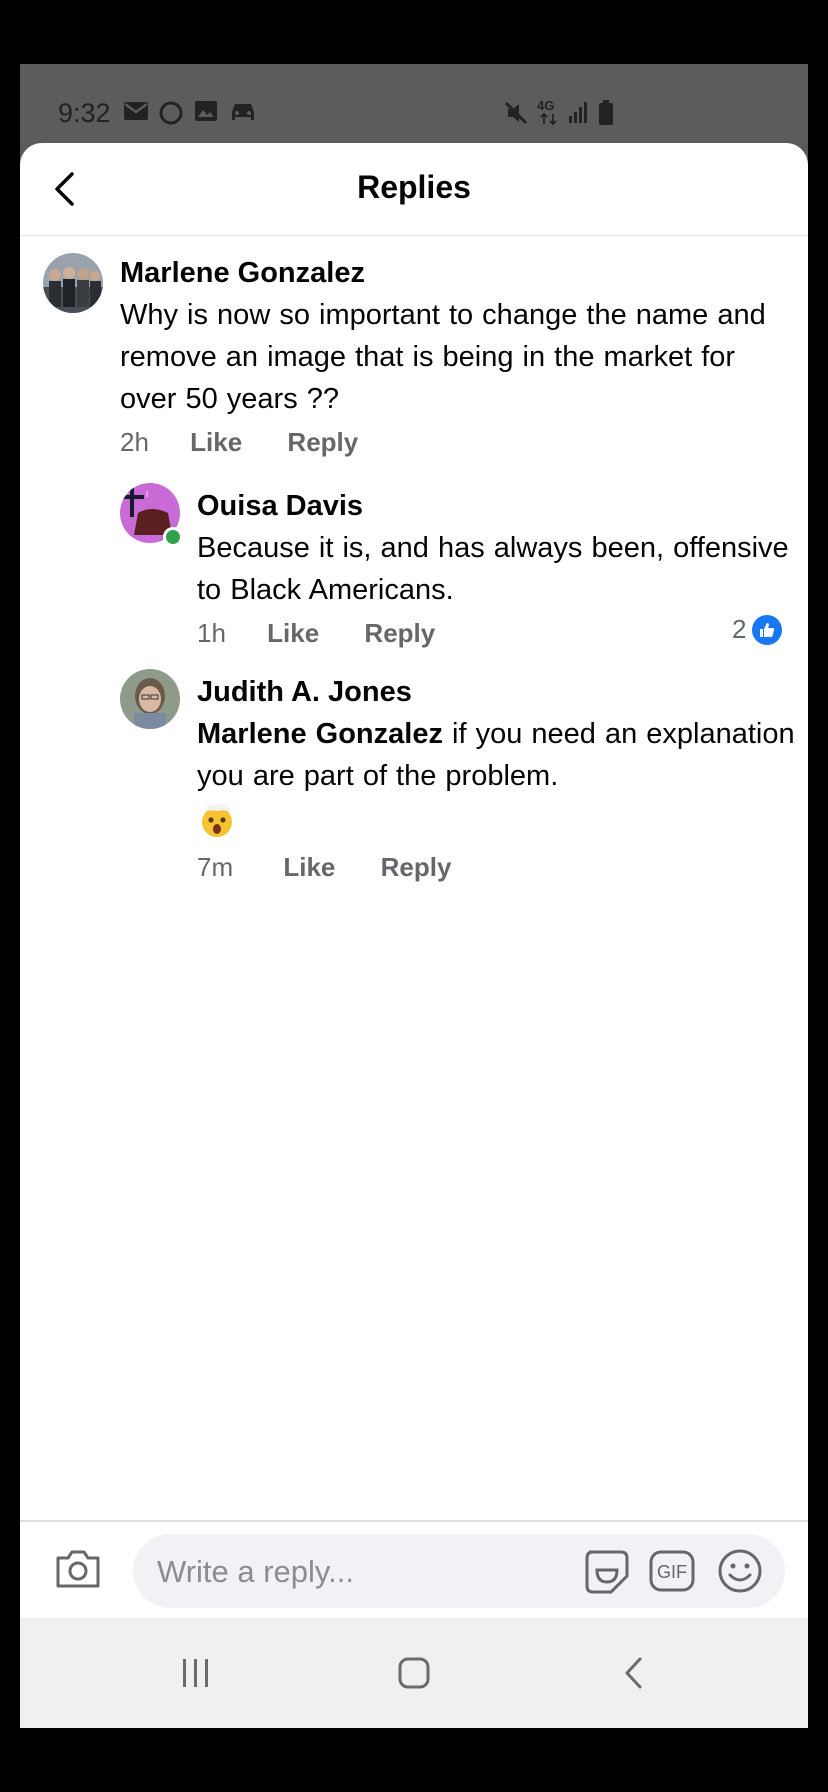  Describe the element at coordinates (414, 103) in the screenshot. I see `status-bar: 9:32 4G` at that location.